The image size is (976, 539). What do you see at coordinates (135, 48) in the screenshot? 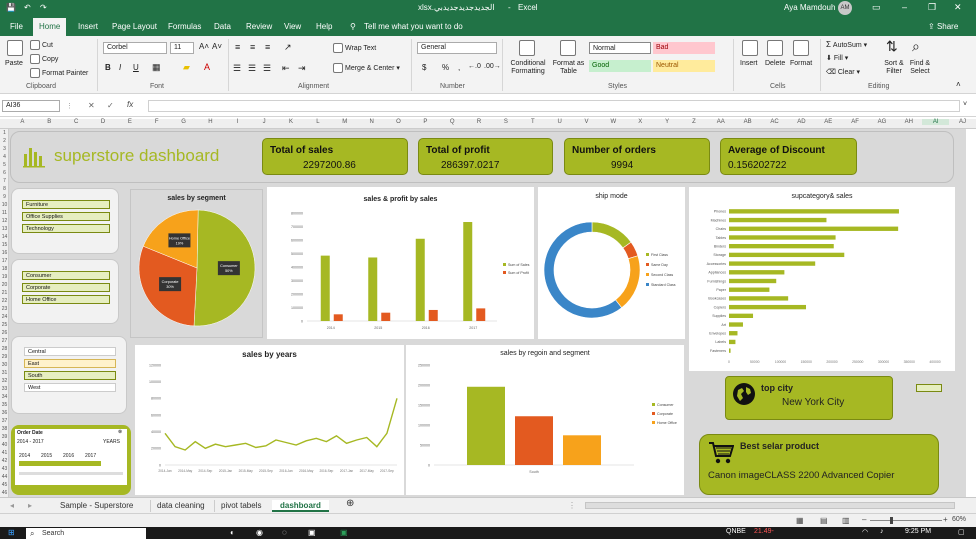
I see `font-name-select: Corbel` at bounding box center [135, 48].